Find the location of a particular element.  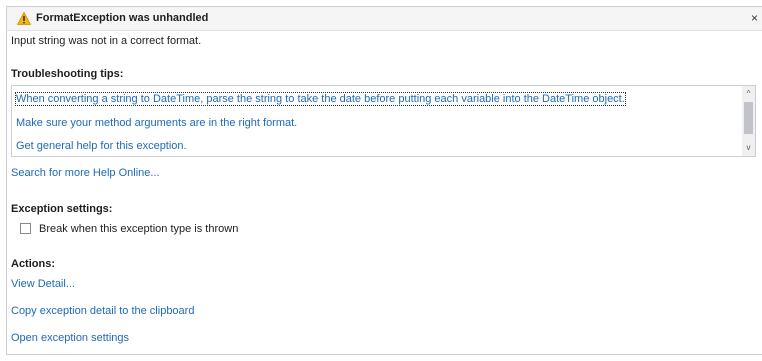

scroll-thumb is located at coordinates (748, 118).